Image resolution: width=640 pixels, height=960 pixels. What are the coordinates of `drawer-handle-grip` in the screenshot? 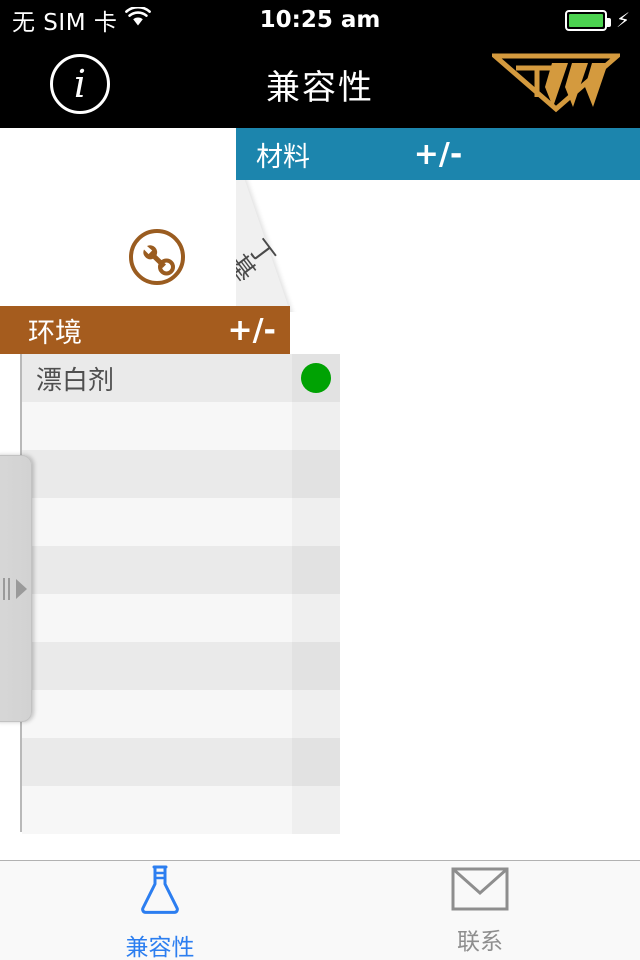 It's located at (15, 588).